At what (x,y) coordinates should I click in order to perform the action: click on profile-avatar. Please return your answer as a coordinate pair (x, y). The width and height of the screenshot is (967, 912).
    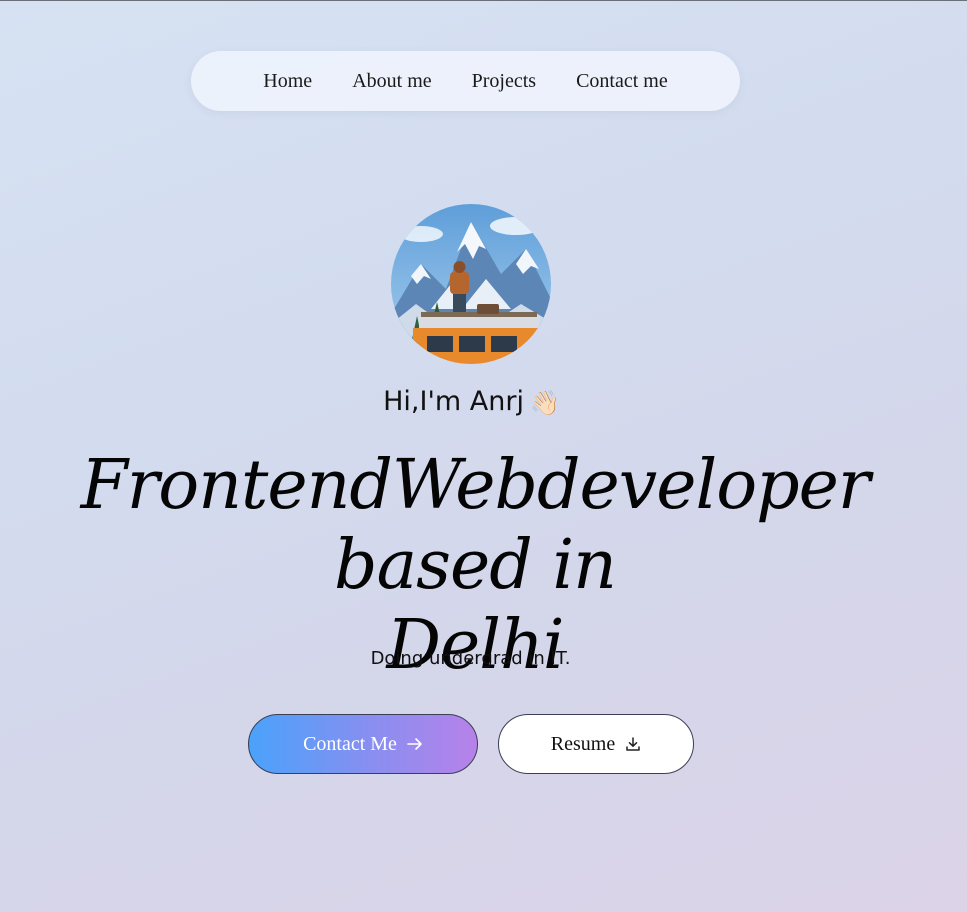
    Looking at the image, I should click on (471, 284).